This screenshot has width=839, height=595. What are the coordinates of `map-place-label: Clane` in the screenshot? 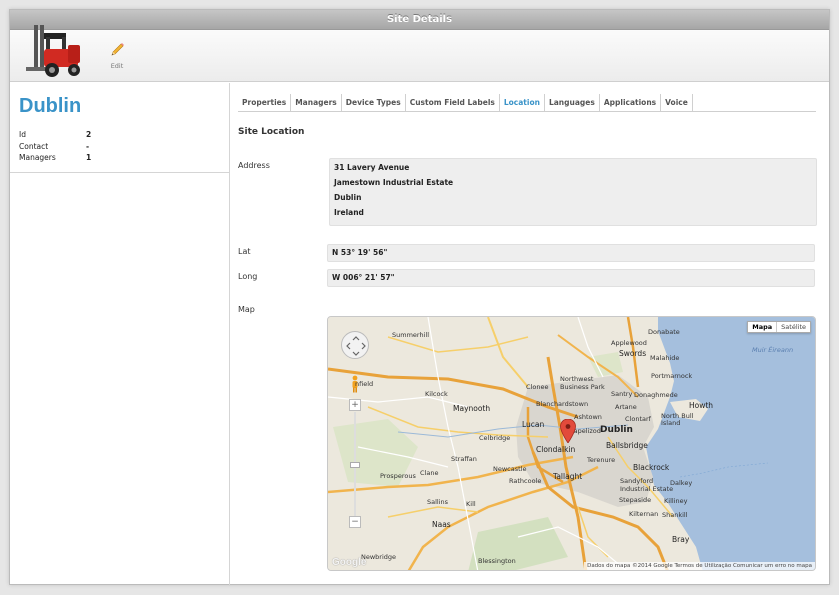 It's located at (429, 473).